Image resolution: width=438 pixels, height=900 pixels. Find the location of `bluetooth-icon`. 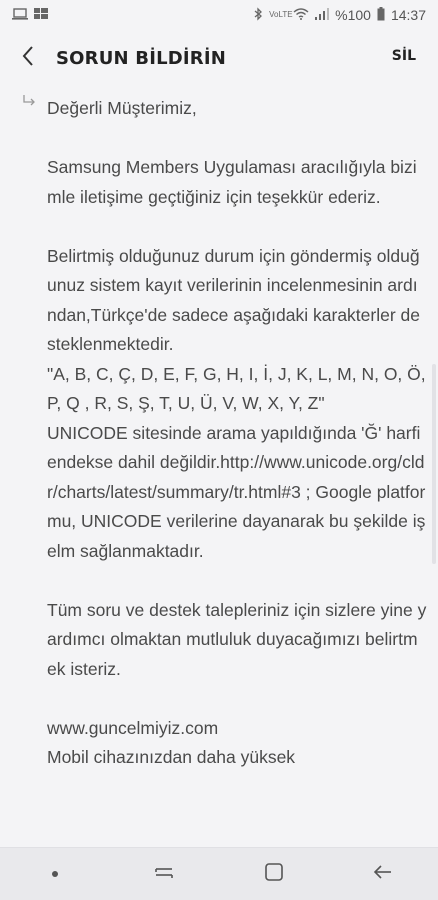

bluetooth-icon is located at coordinates (258, 15).